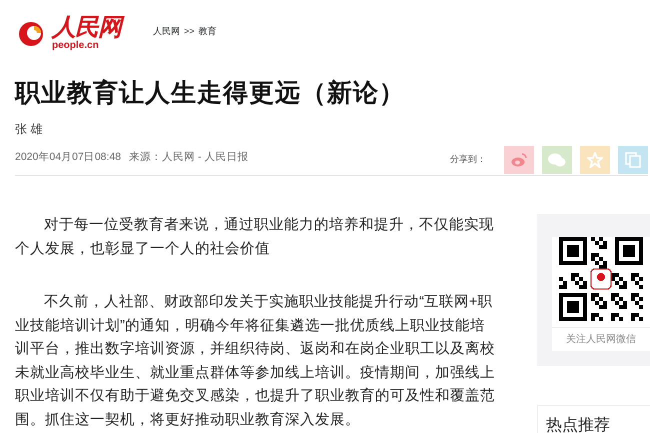  Describe the element at coordinates (601, 339) in the screenshot. I see `qr-caption: 关注人民网微信` at that location.